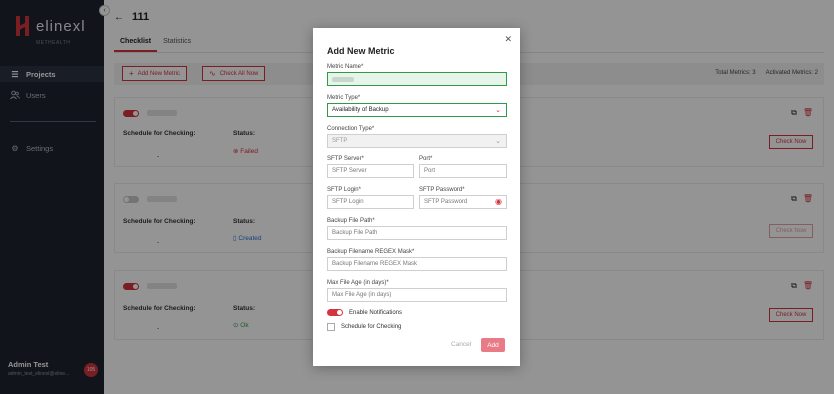 The width and height of the screenshot is (834, 394). I want to click on port-placeholder: Port, so click(430, 171).